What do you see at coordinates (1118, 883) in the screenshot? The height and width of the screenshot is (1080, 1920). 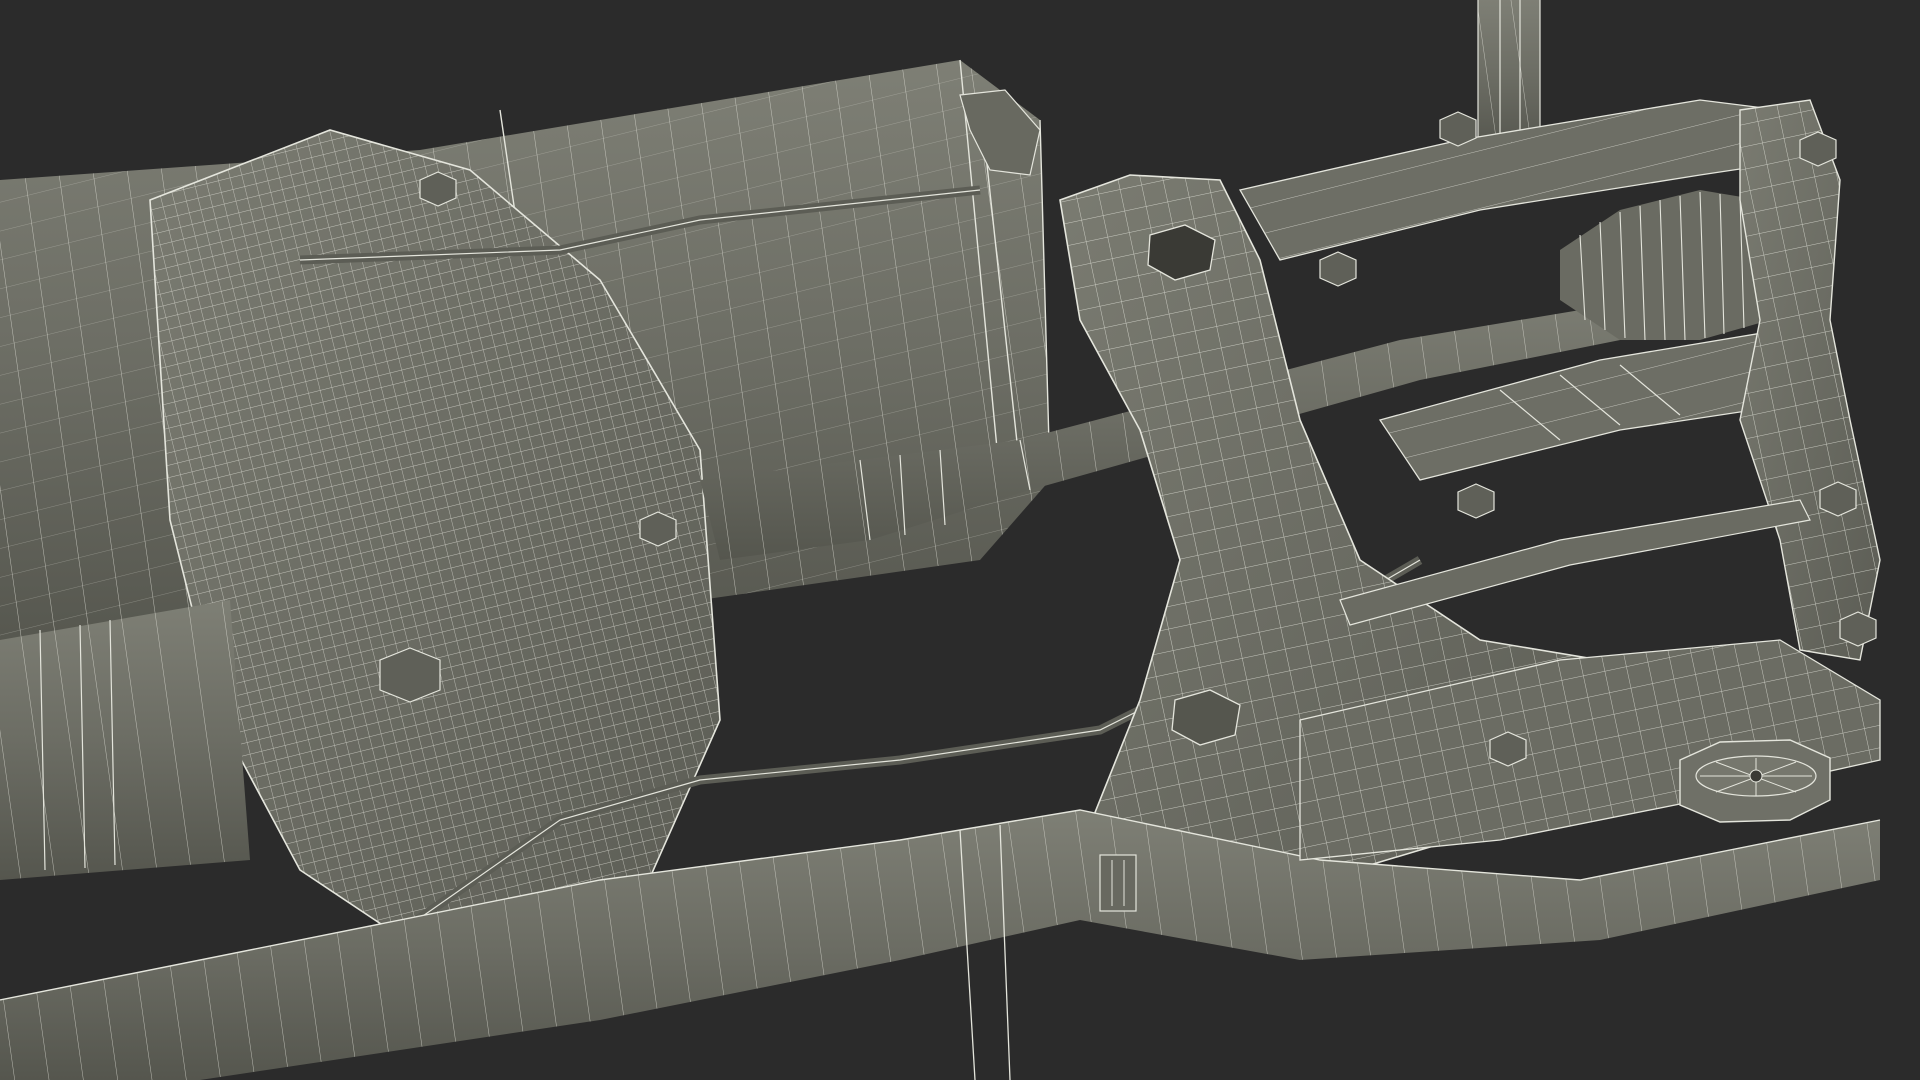 I see `frame-clip` at bounding box center [1118, 883].